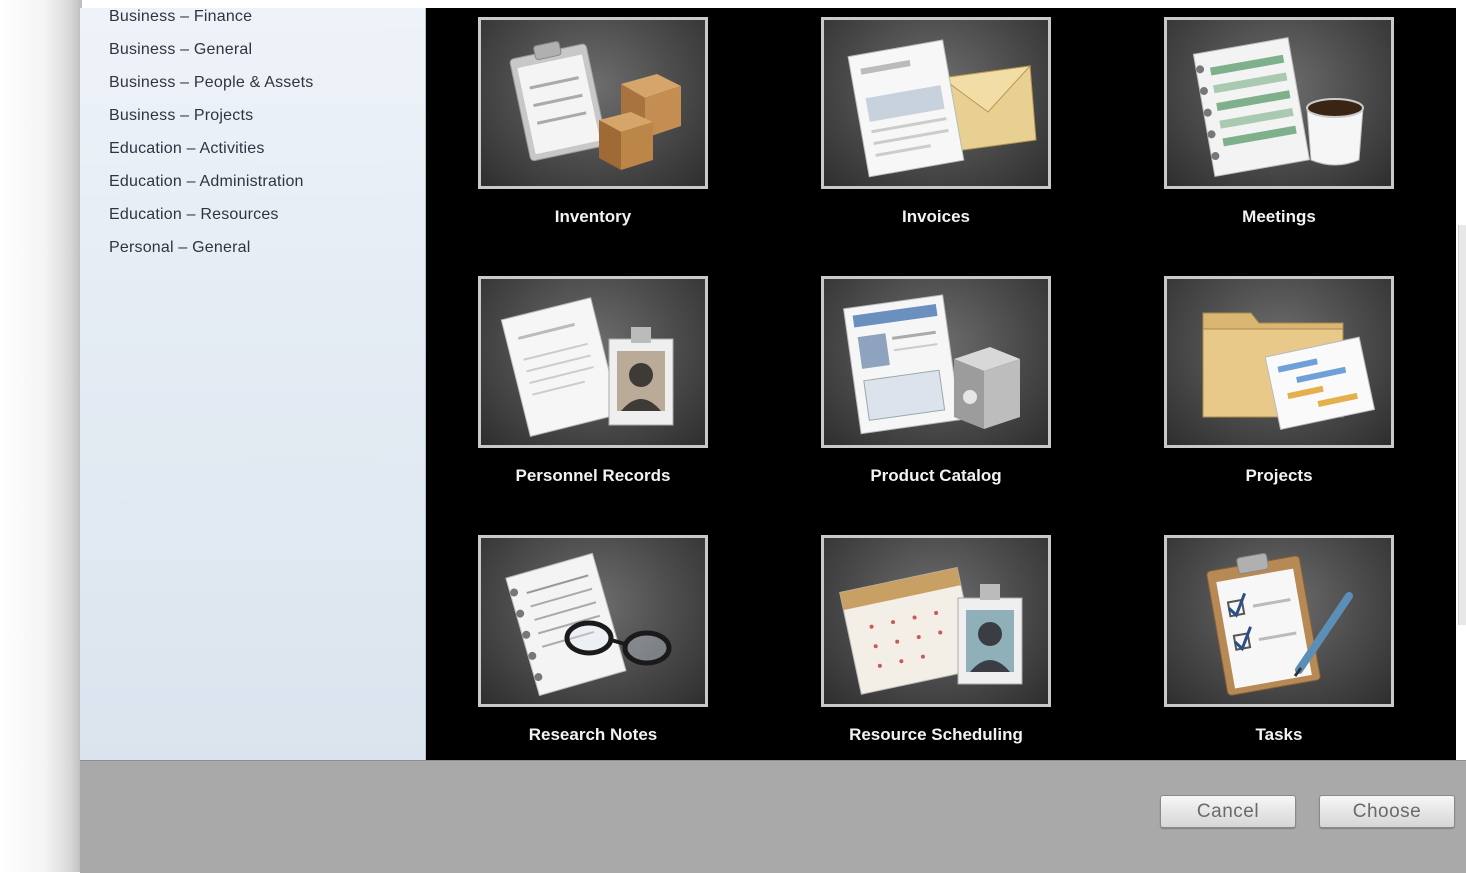 The height and width of the screenshot is (873, 1466). What do you see at coordinates (936, 475) in the screenshot?
I see `template-label: Product Catalog` at bounding box center [936, 475].